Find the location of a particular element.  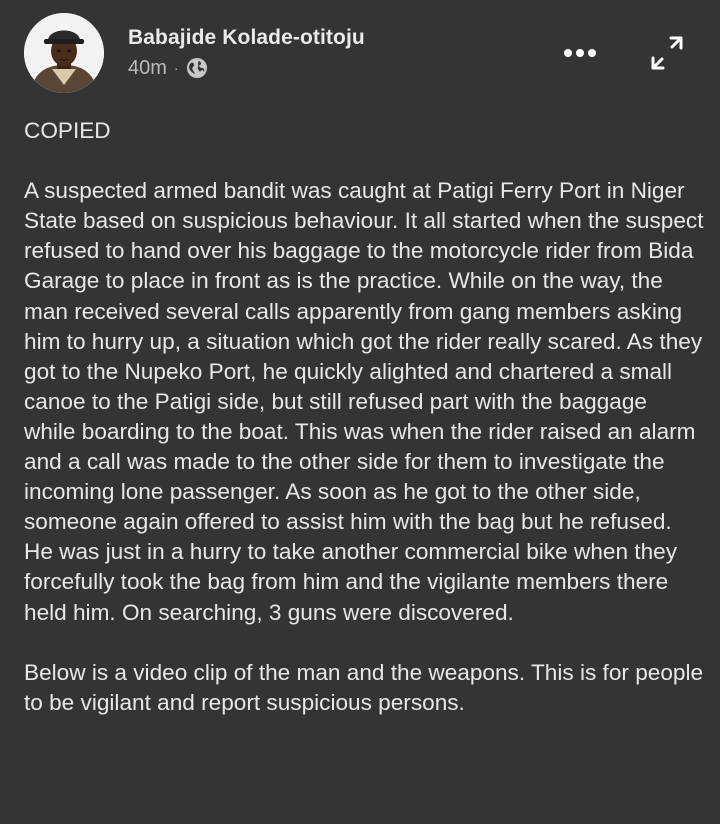

expand-icon is located at coordinates (667, 53).